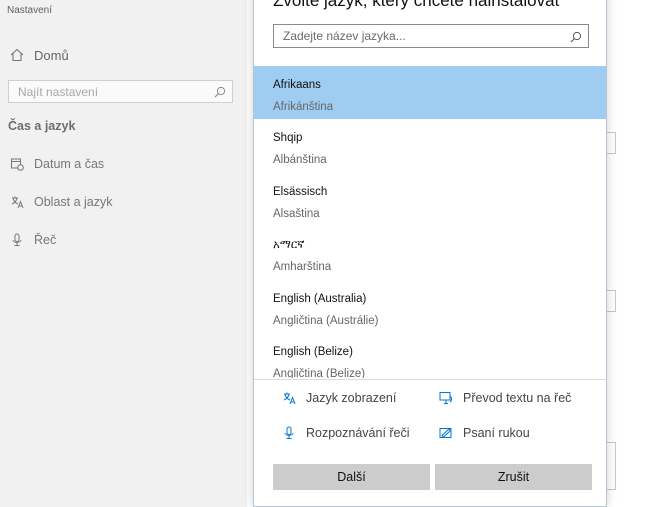 Image resolution: width=650 pixels, height=507 pixels. I want to click on language-czech-name: Amharština, so click(302, 267).